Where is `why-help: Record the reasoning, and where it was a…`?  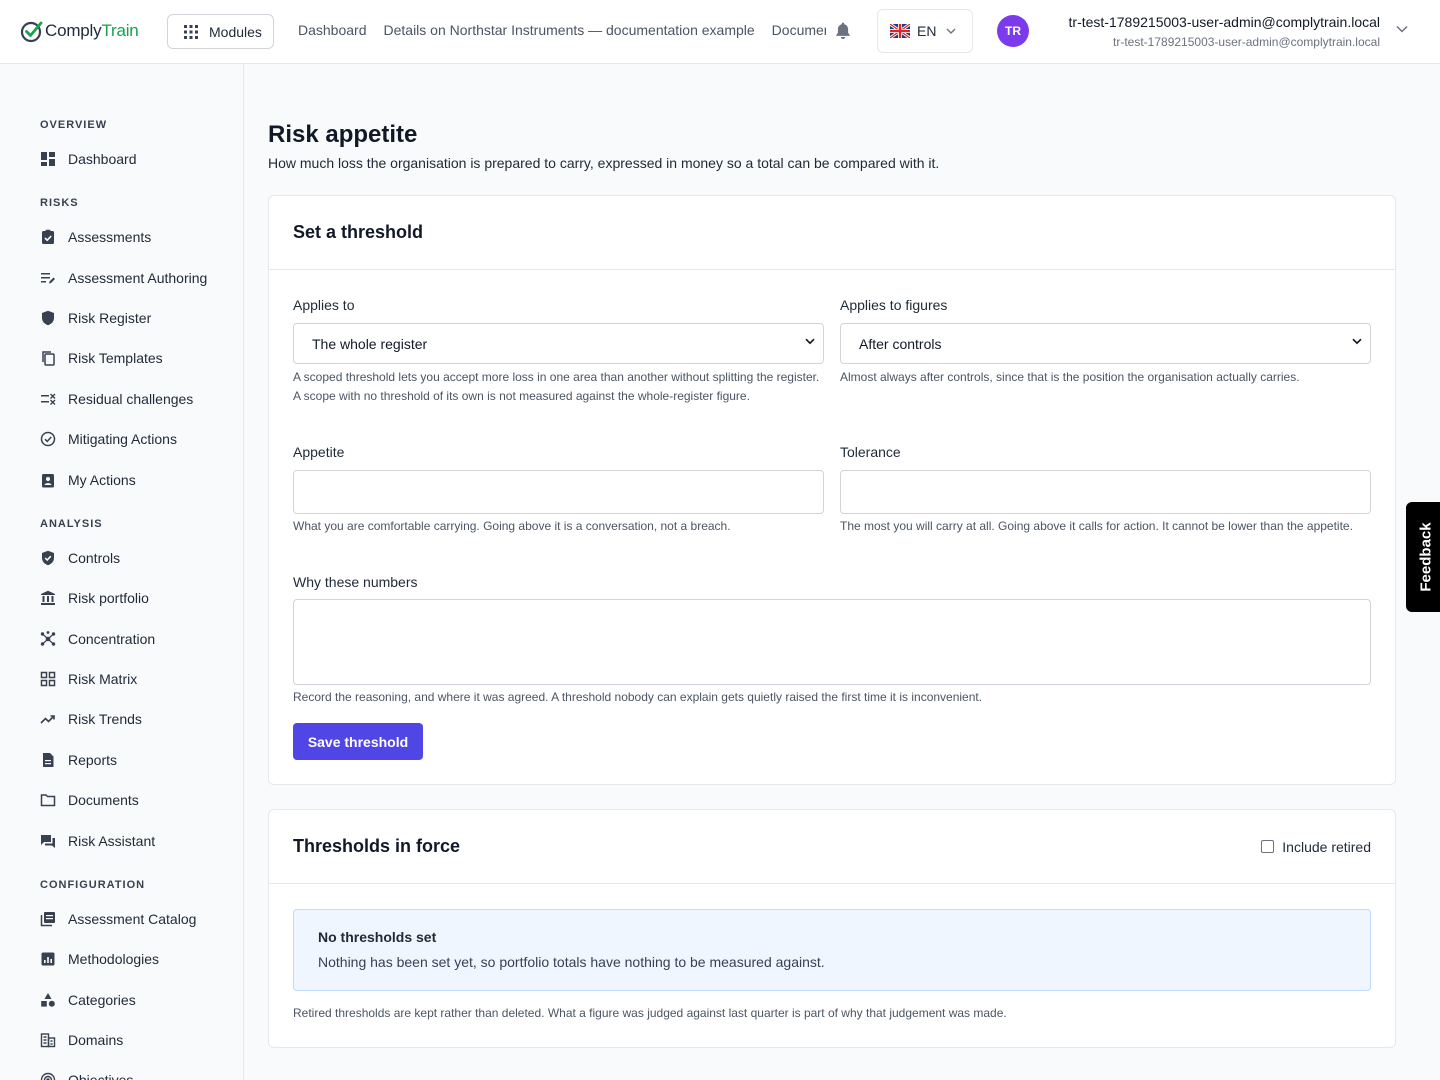 why-help: Record the reasoning, and where it was a… is located at coordinates (638, 697).